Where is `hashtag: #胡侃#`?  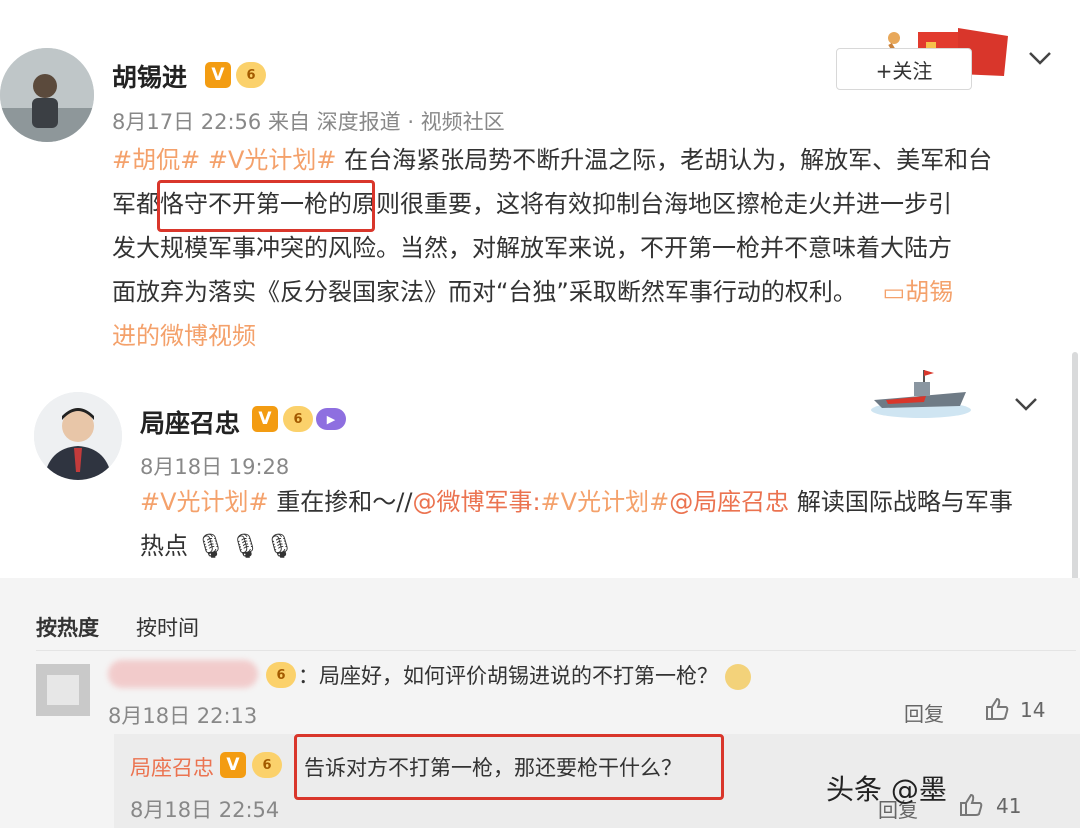 hashtag: #胡侃# is located at coordinates (156, 160).